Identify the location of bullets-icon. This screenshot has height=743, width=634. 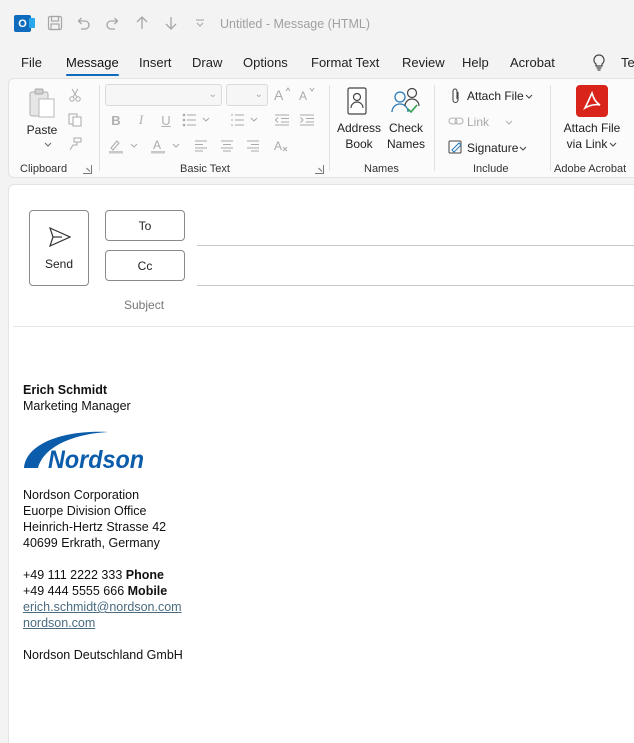
(197, 120).